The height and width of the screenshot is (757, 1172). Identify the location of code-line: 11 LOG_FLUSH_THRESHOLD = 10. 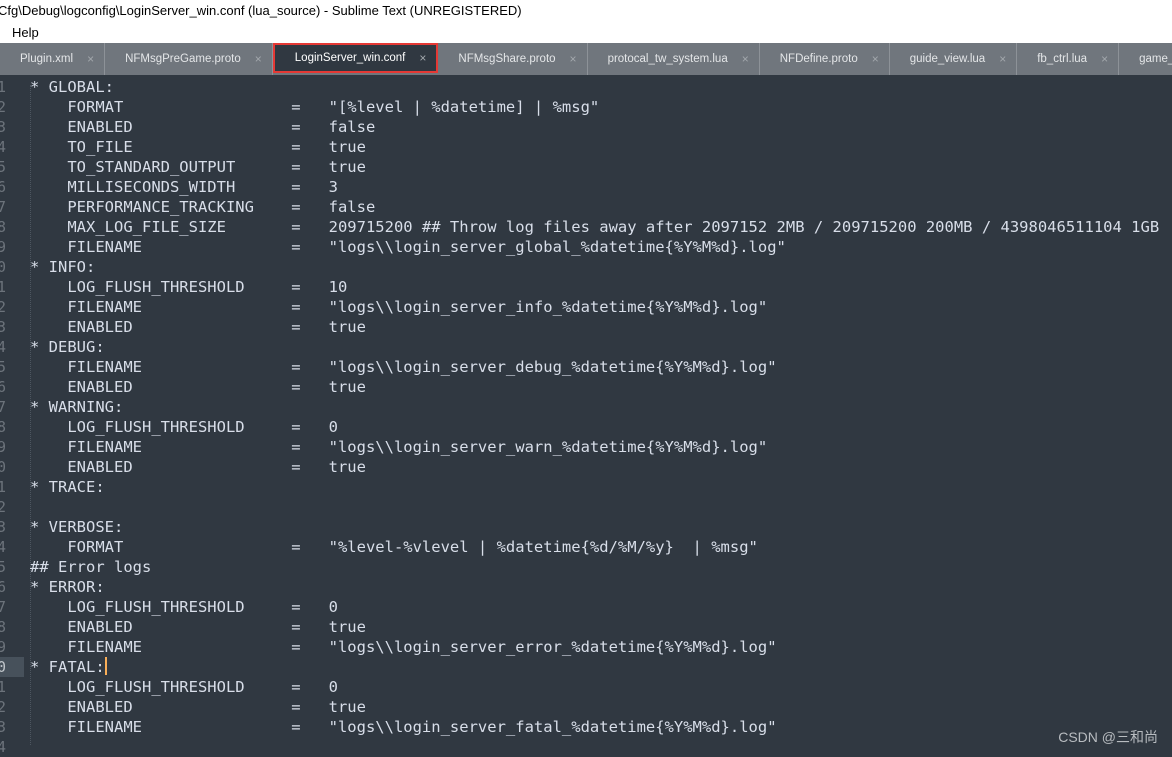
(586, 287).